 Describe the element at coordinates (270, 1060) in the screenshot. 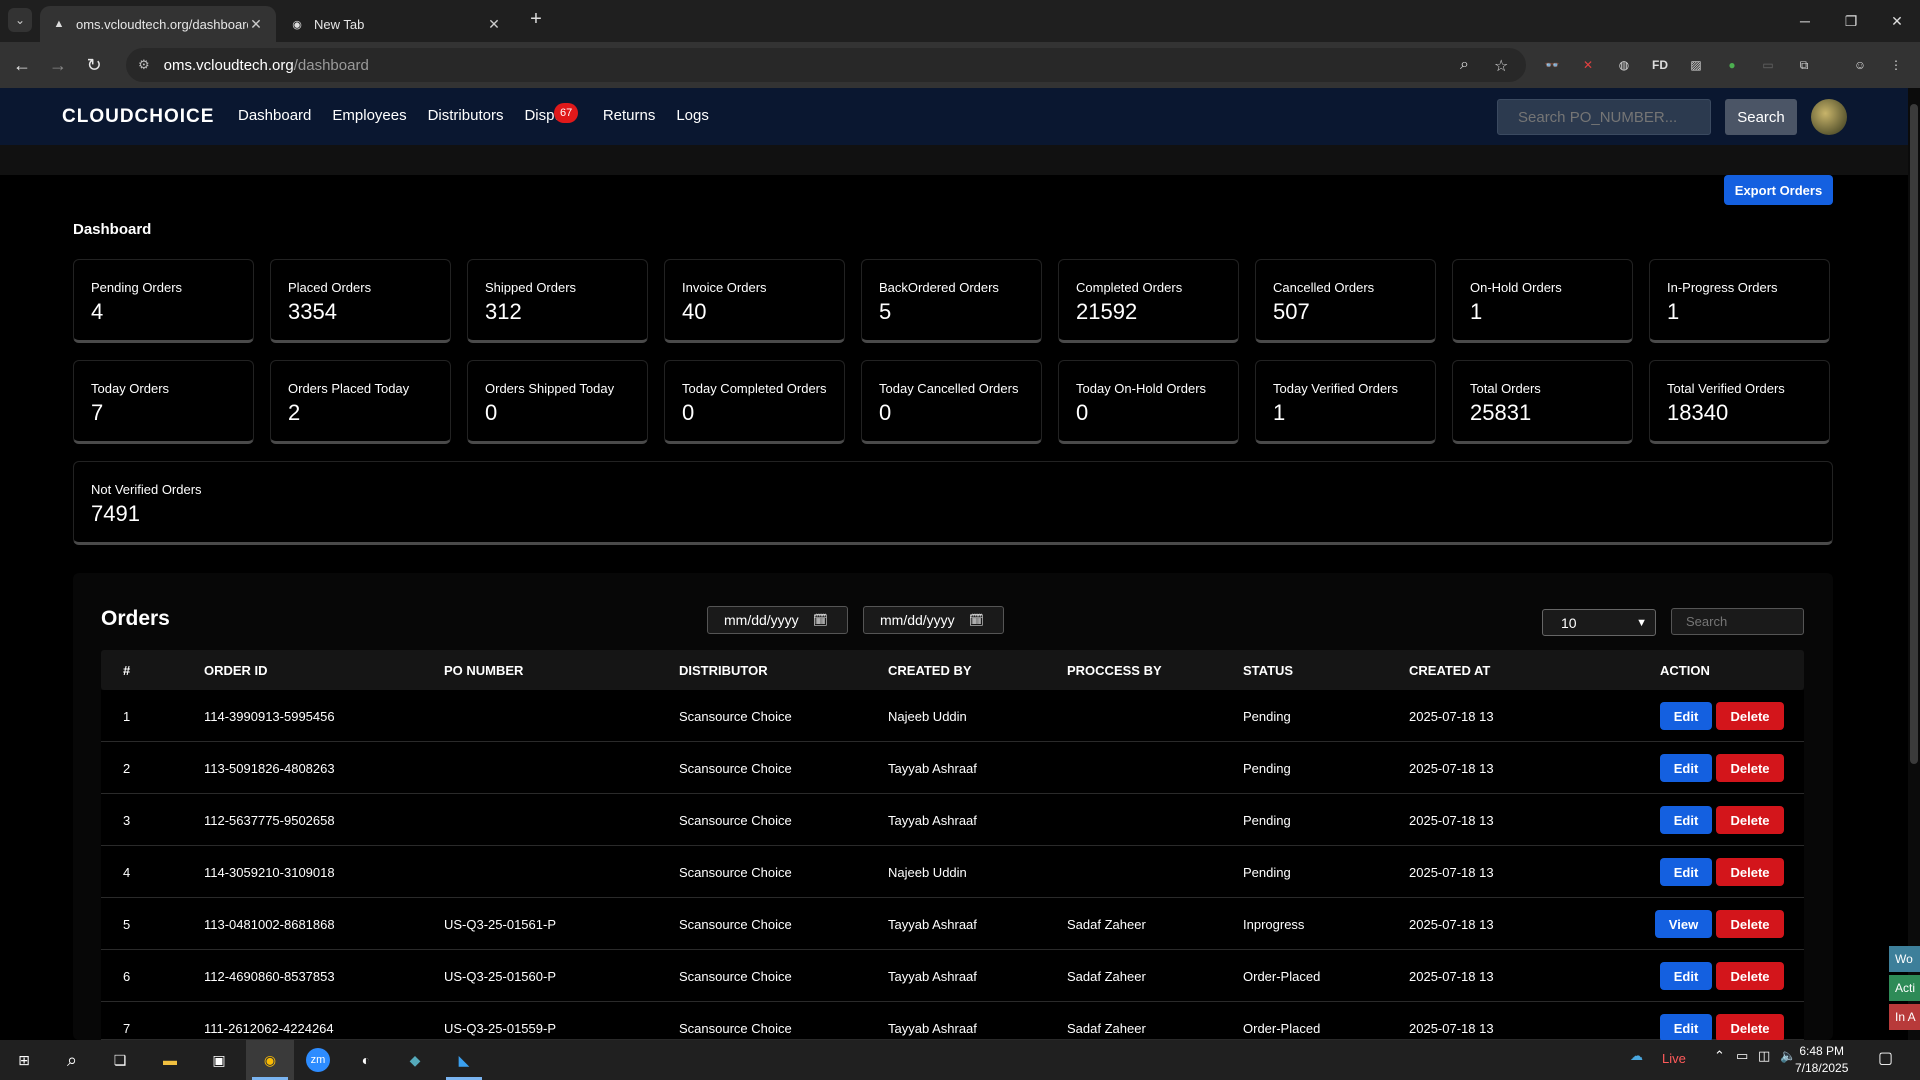

I see `chrome-taskbar-icon: ◉` at that location.